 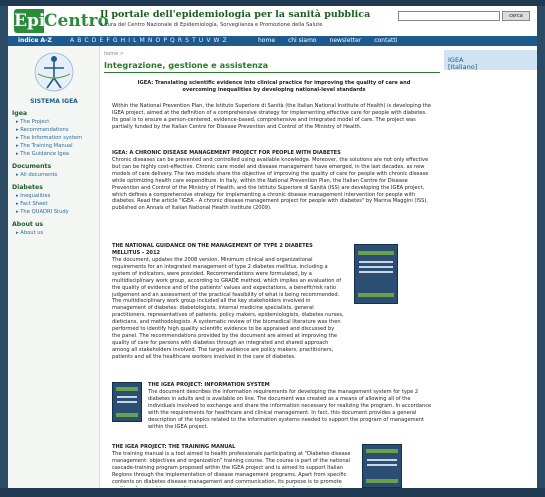 What do you see at coordinates (114, 54) in the screenshot?
I see `breadcrumb: home >` at bounding box center [114, 54].